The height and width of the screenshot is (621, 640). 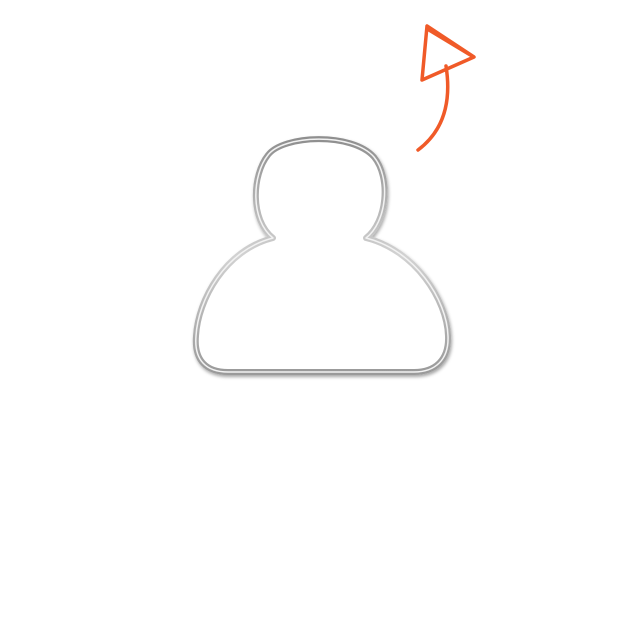 What do you see at coordinates (446, 88) in the screenshot?
I see `hand-drawn-arrow-icon` at bounding box center [446, 88].